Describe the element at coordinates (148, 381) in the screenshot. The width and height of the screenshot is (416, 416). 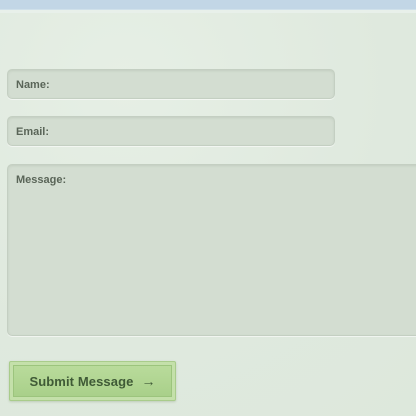
I see `arrow-right-icon: →` at that location.